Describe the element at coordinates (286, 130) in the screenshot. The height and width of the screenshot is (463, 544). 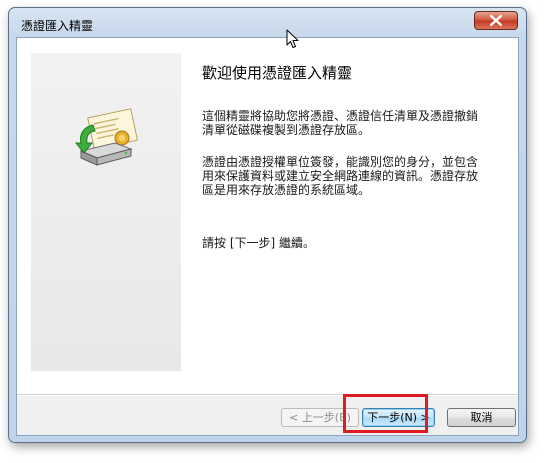
I see `intro-paragraph-line-2: 清單從磁碟複製到憑證存放區。` at that location.